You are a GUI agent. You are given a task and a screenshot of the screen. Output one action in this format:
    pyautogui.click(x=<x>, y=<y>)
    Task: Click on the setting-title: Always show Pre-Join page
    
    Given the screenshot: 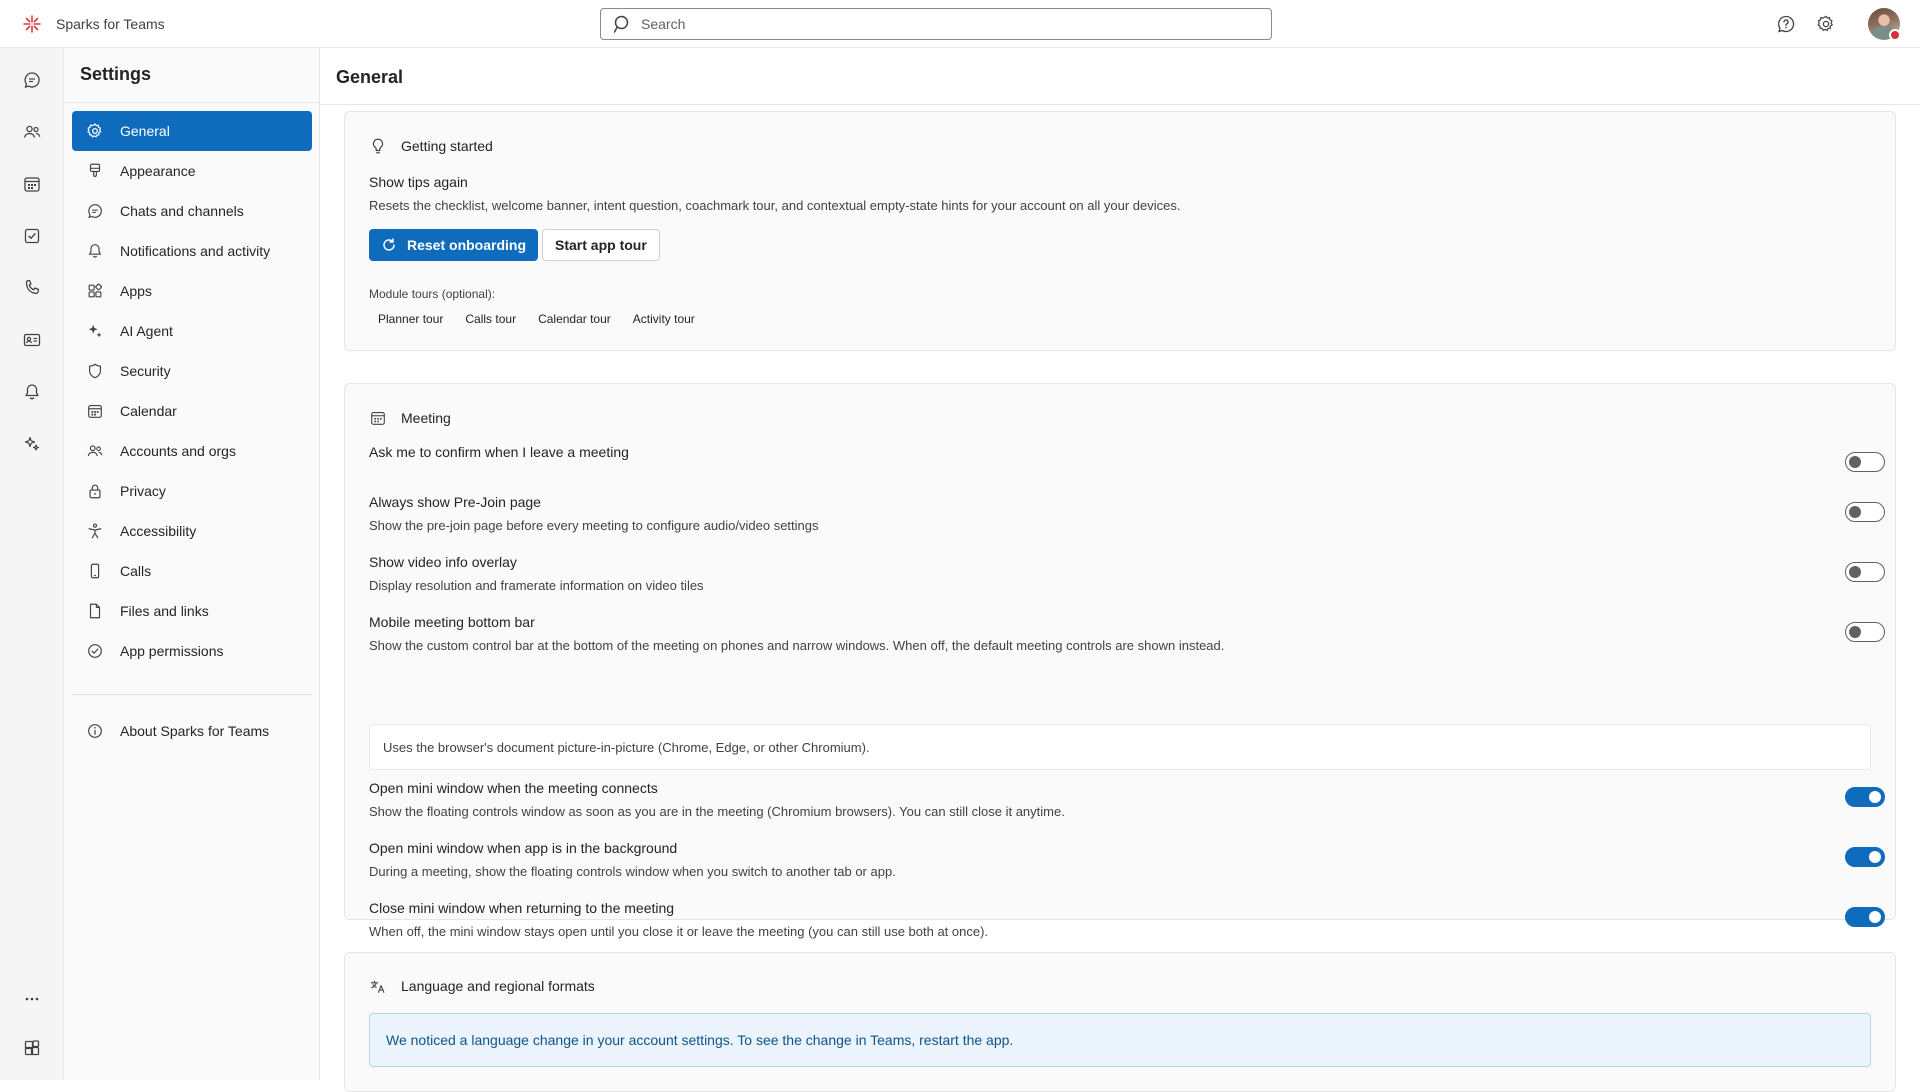 What is the action you would take?
    pyautogui.click(x=455, y=502)
    